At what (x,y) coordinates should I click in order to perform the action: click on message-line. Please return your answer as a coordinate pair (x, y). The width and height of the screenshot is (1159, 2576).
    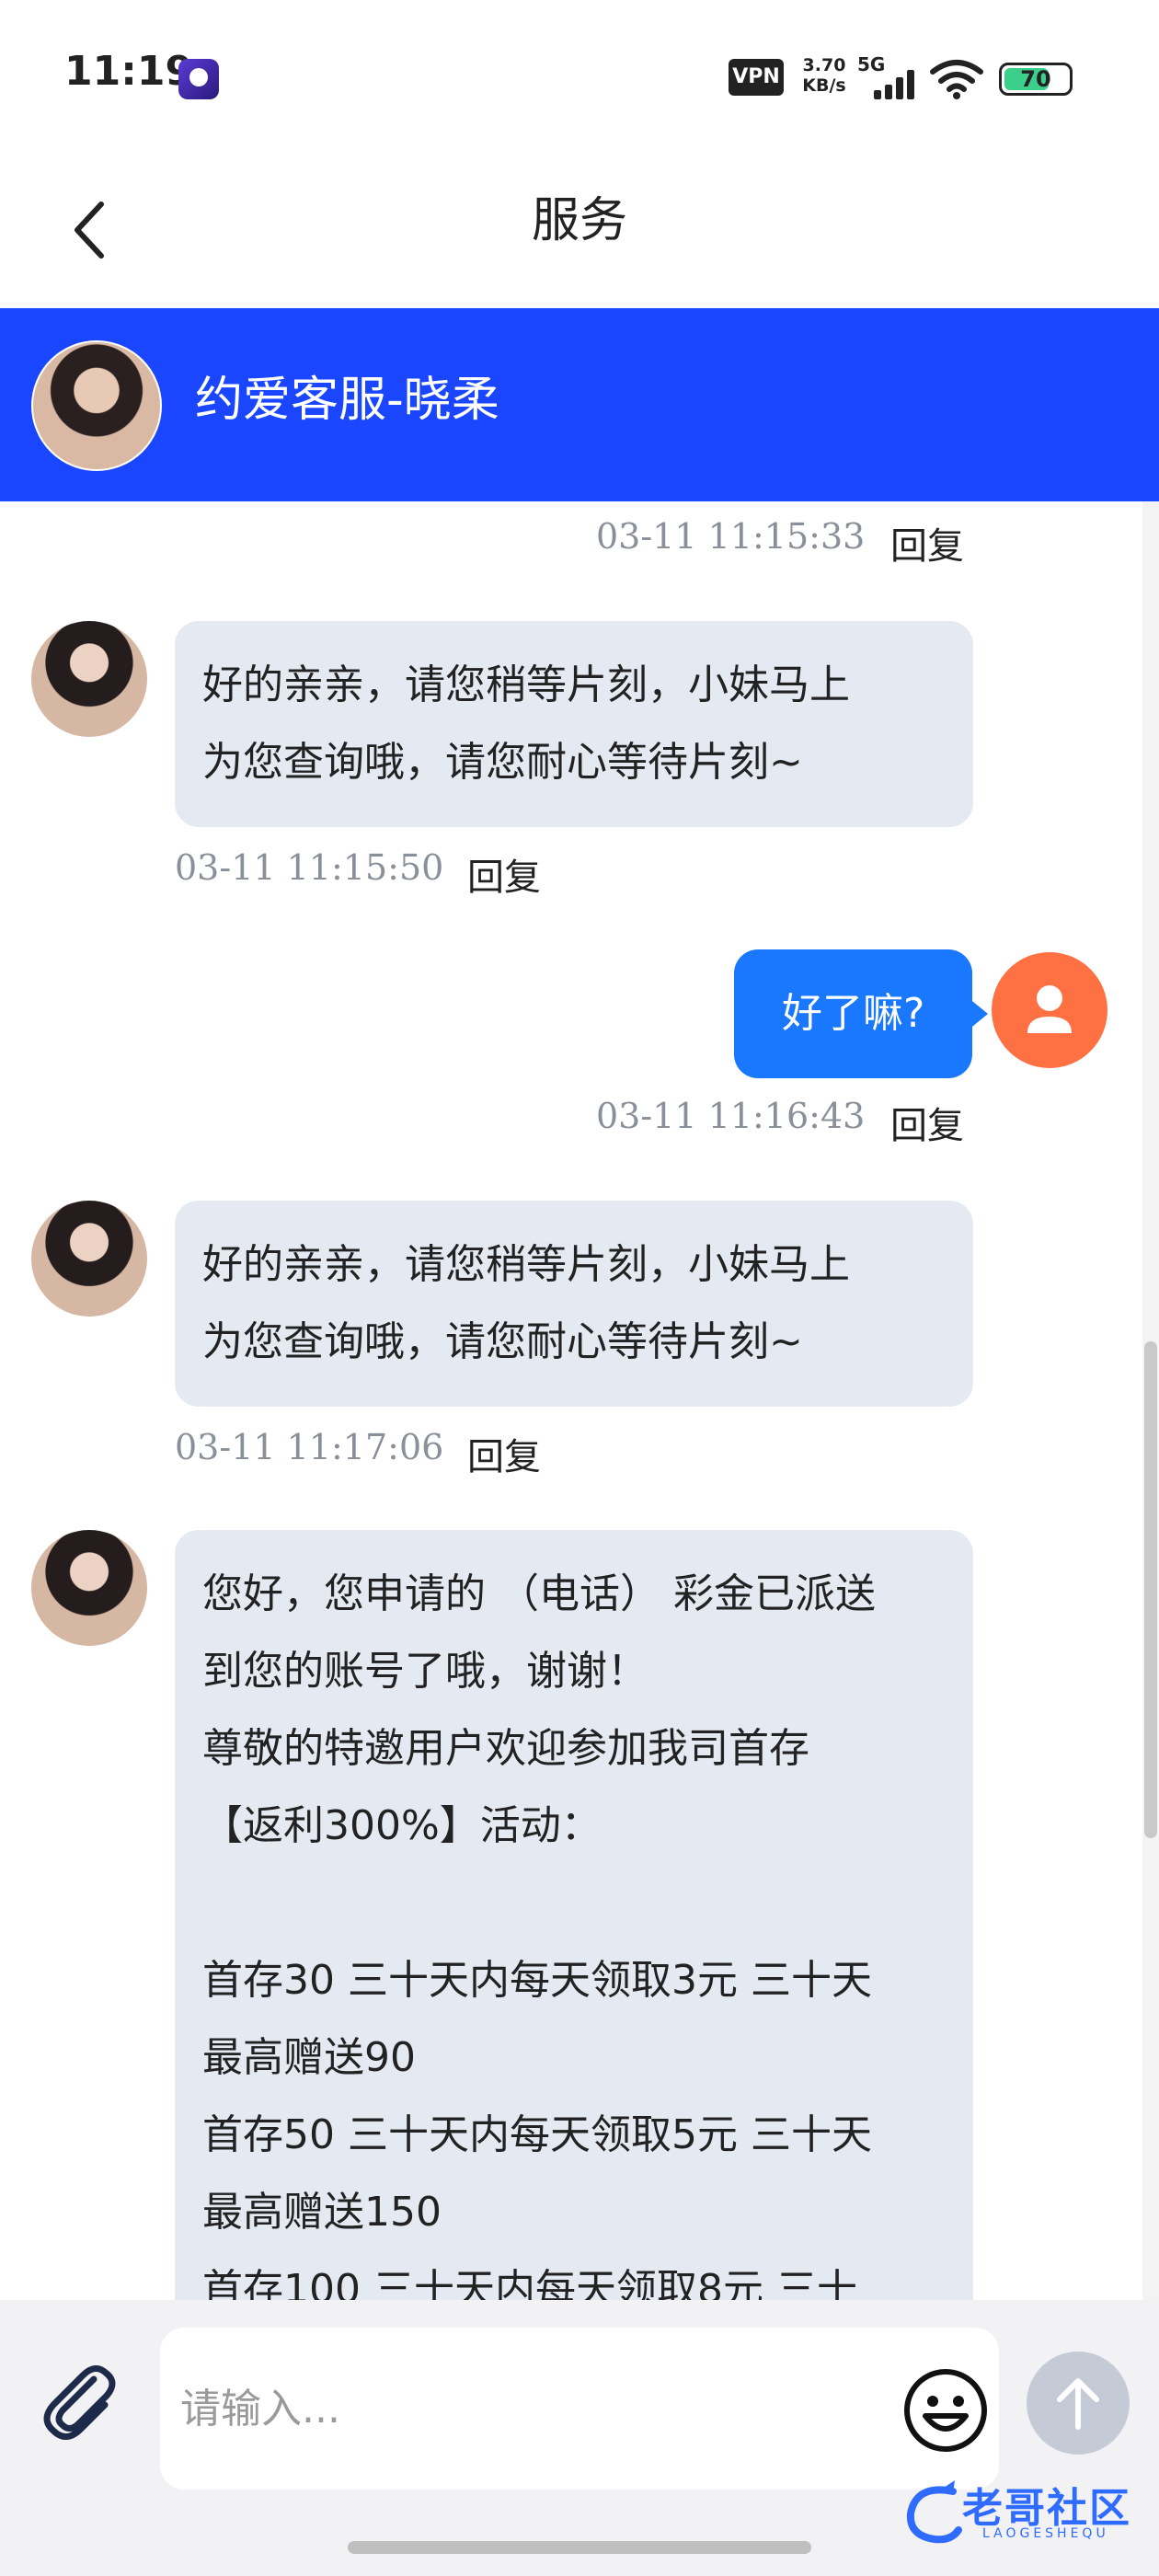
    Looking at the image, I should click on (574, 1903).